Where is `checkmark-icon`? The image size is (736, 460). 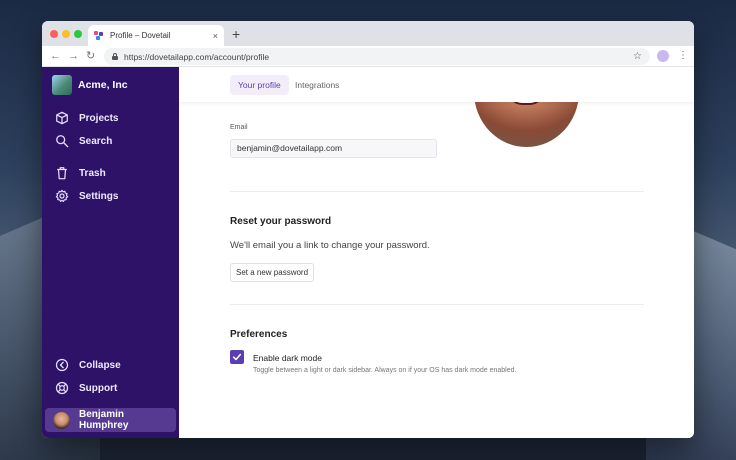
checkmark-icon is located at coordinates (237, 357).